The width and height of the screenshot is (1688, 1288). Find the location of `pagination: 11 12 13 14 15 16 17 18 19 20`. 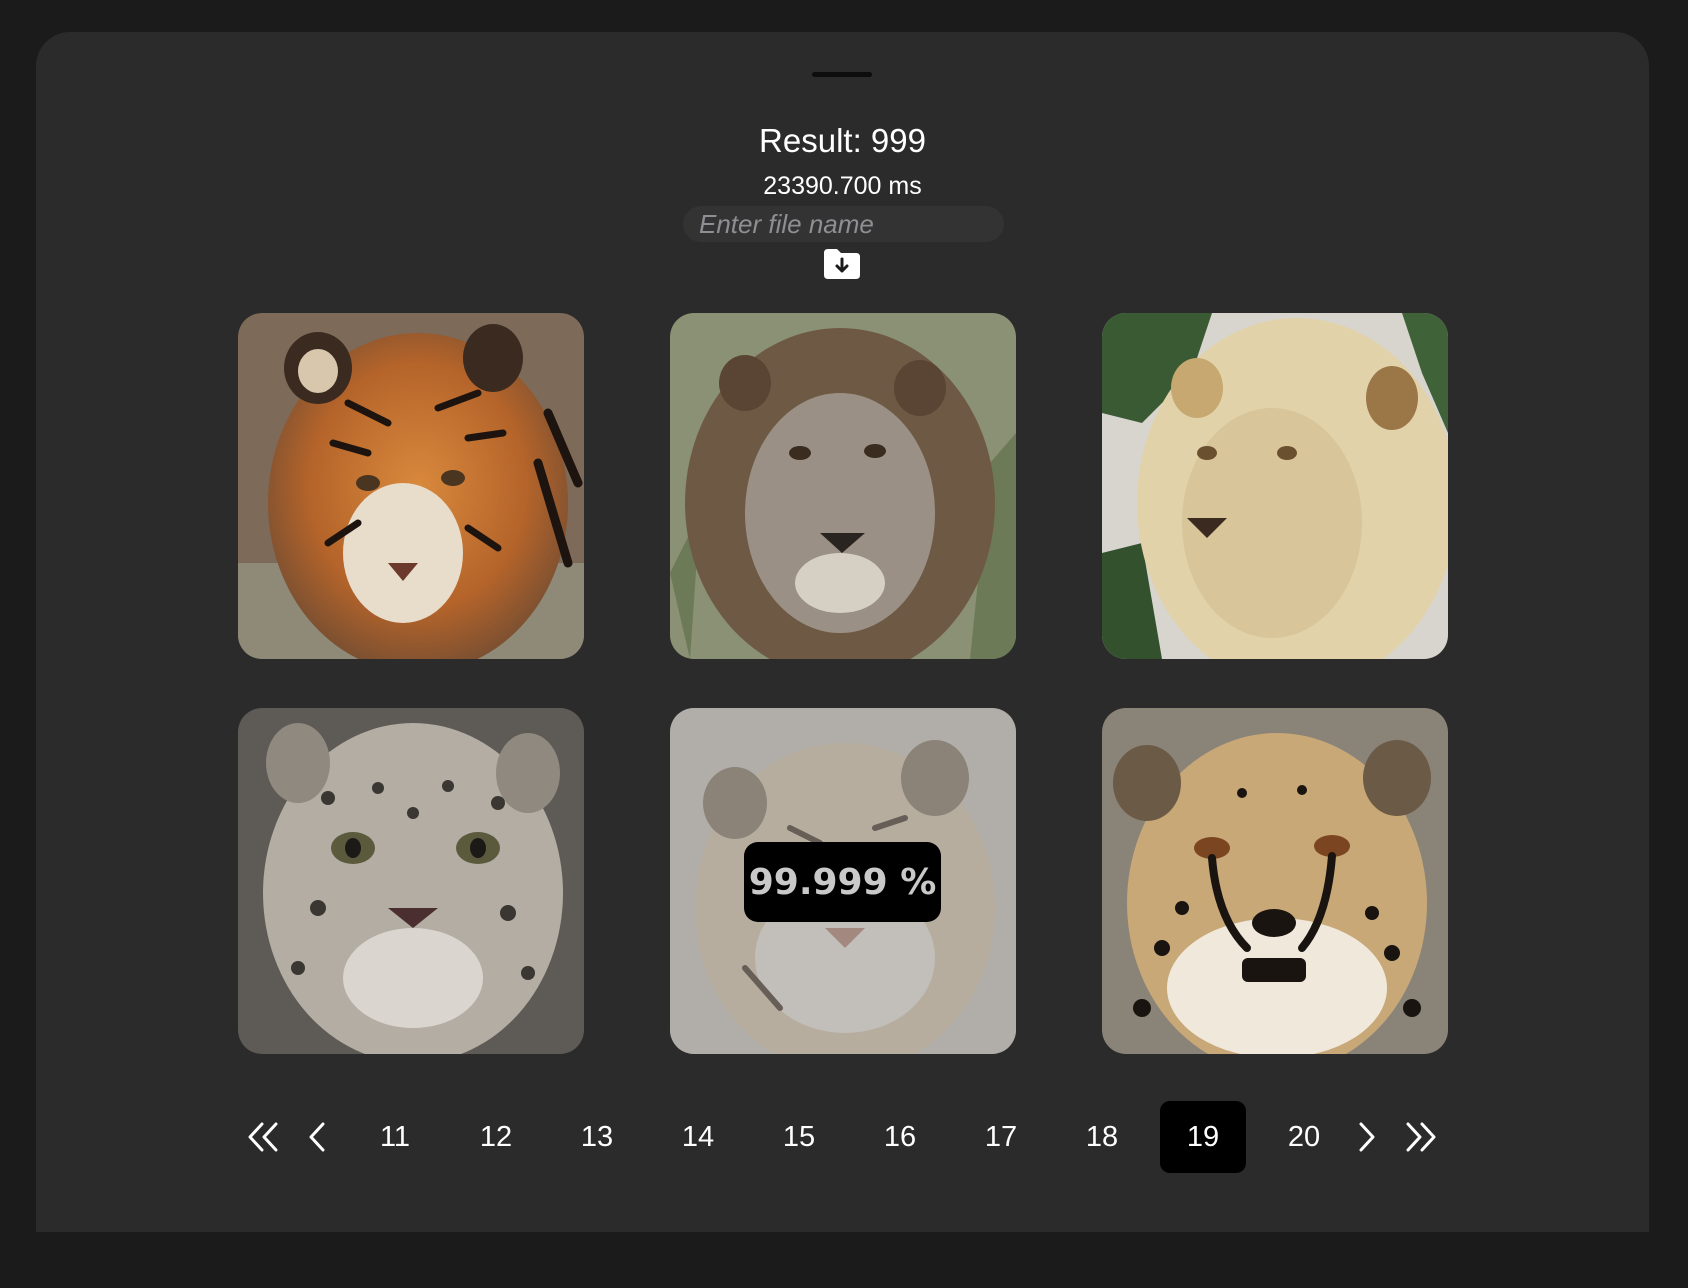

pagination: 11 12 13 14 15 16 17 18 19 20 is located at coordinates (842, 1137).